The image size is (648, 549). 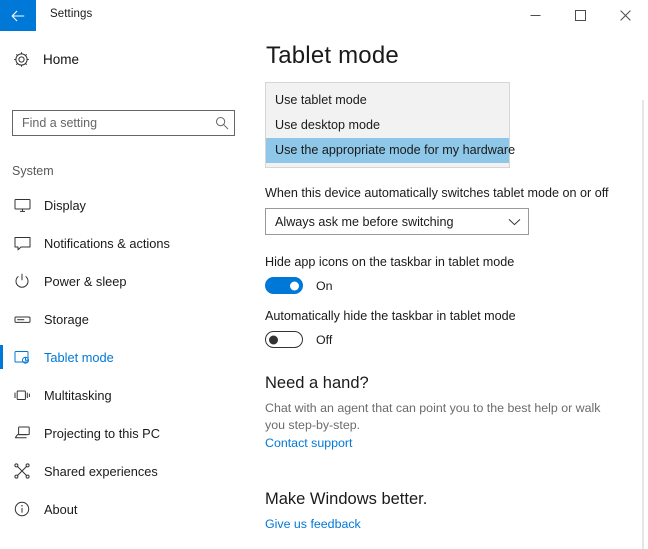 What do you see at coordinates (284, 339) in the screenshot?
I see `auto-hide-taskbar-toggle` at bounding box center [284, 339].